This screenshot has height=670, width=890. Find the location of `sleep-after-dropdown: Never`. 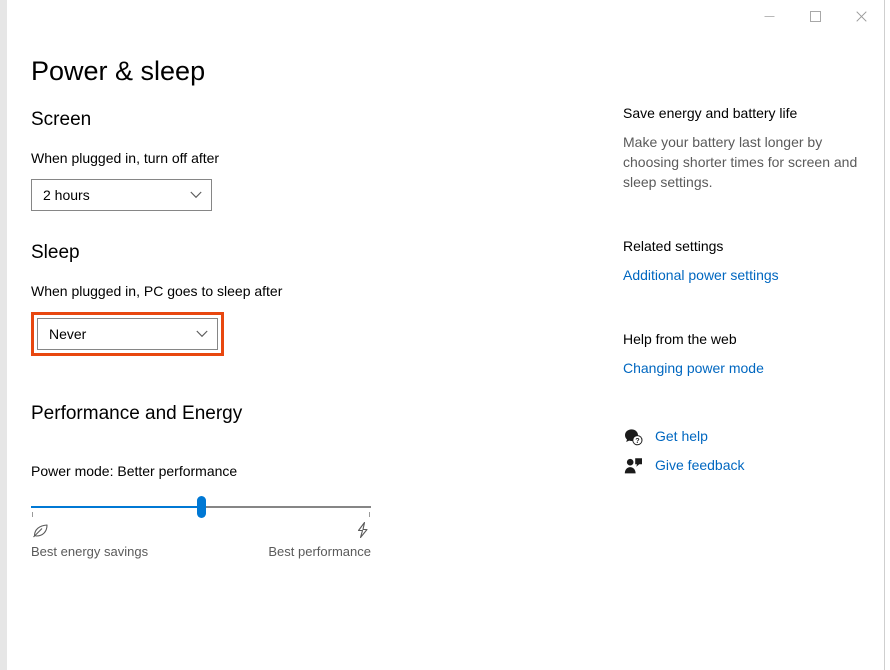

sleep-after-dropdown: Never is located at coordinates (127, 334).